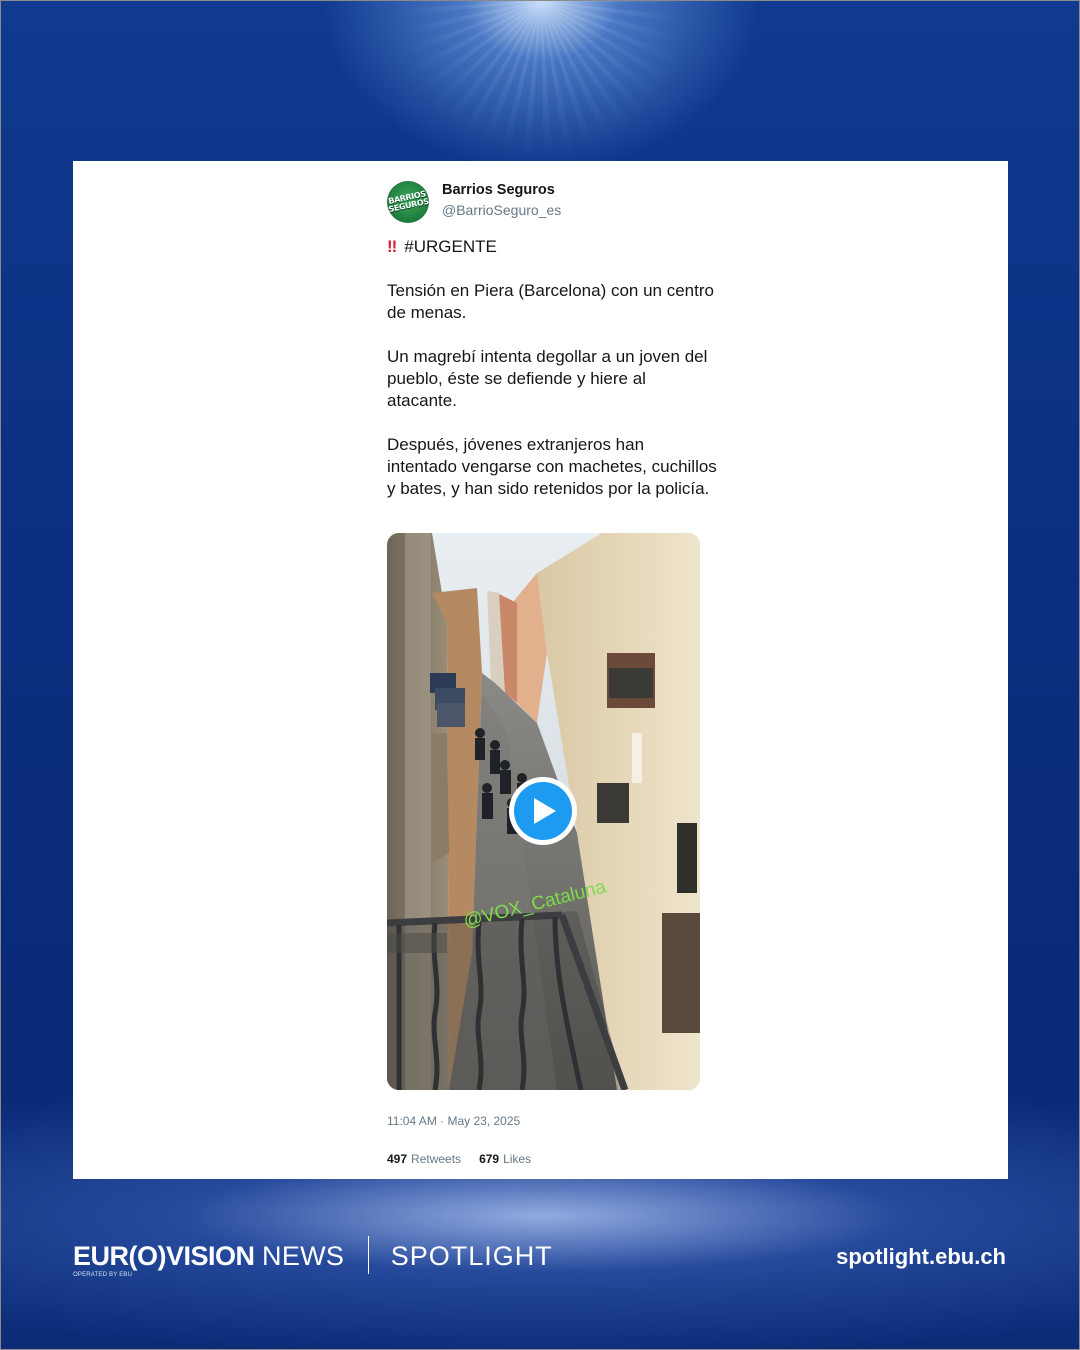 The width and height of the screenshot is (1080, 1350). I want to click on play-icon, so click(543, 811).